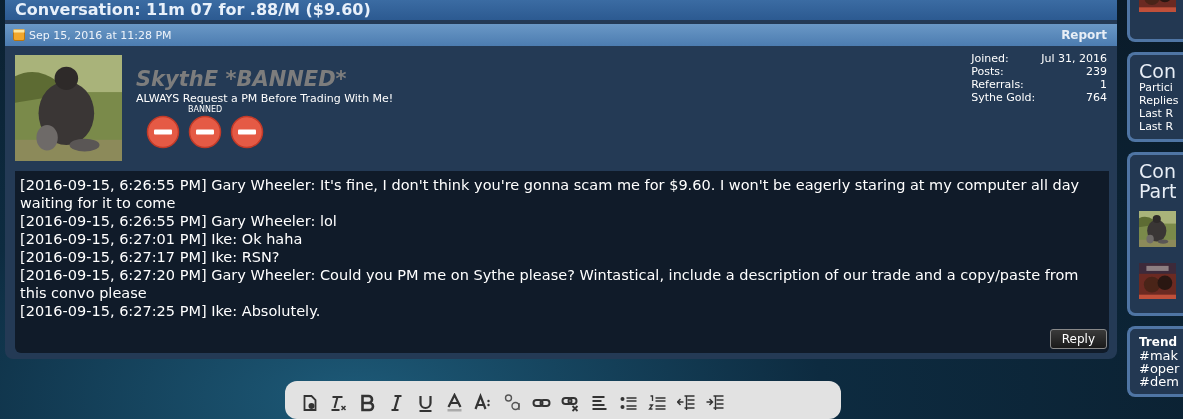 This screenshot has width=1183, height=419. I want to click on post-date: Sep 15, 2016 at 11:28 PM, so click(100, 35).